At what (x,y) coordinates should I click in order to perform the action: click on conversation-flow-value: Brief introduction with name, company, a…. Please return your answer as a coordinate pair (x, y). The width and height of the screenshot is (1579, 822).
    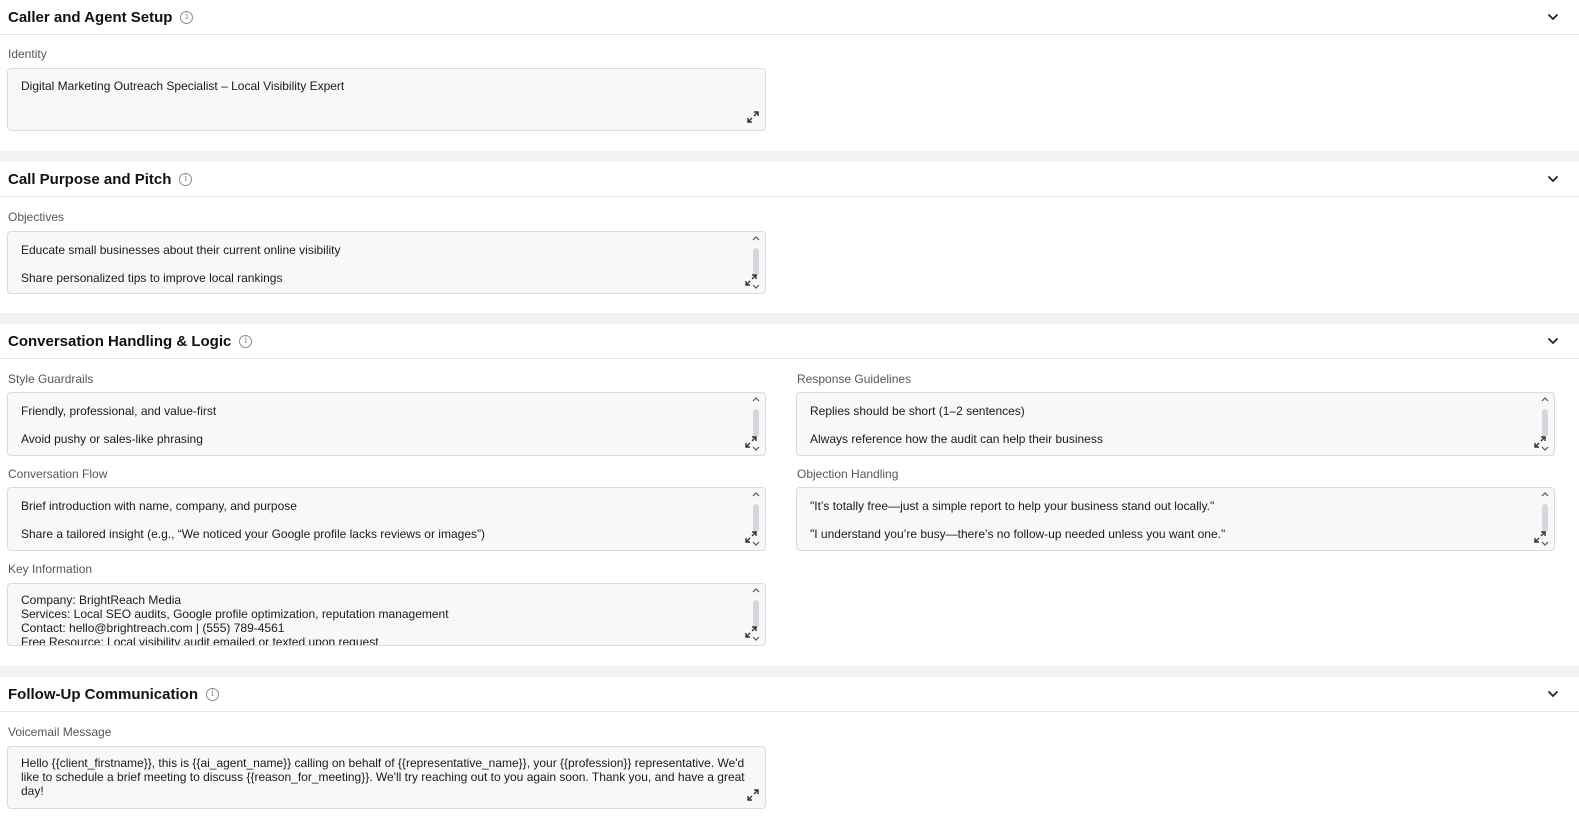
    Looking at the image, I should click on (253, 520).